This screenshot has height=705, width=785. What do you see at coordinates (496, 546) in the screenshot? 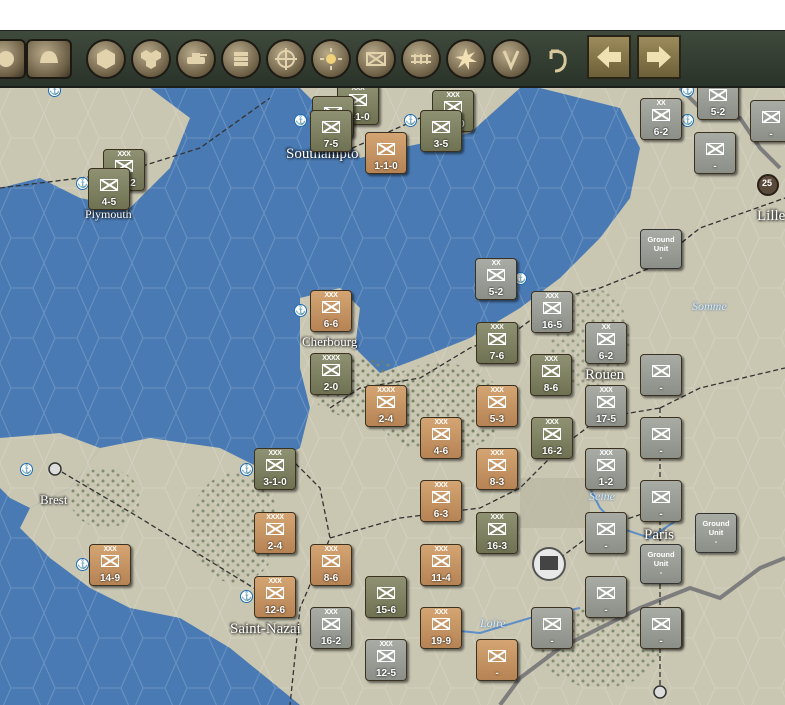
I see `unit-strength-label: 16-3` at bounding box center [496, 546].